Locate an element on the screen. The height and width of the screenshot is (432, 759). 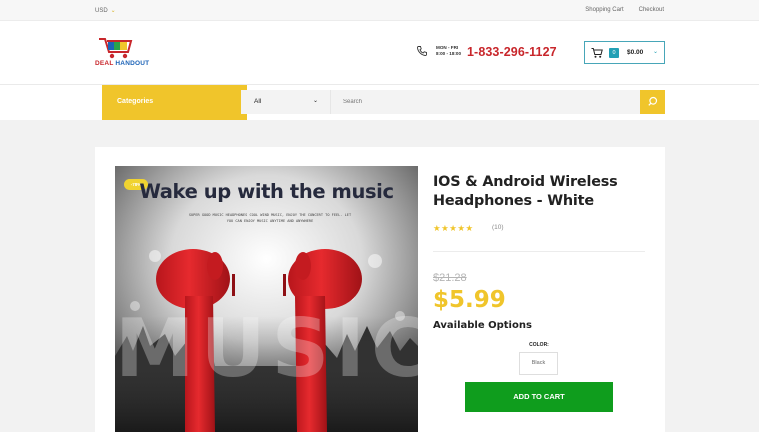
color-option-black: Black is located at coordinates (538, 363).